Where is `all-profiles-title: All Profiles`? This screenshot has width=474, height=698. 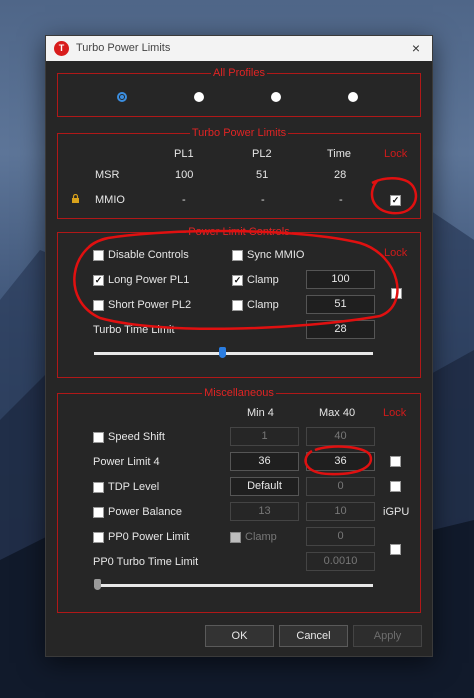
all-profiles-title: All Profiles is located at coordinates (239, 73).